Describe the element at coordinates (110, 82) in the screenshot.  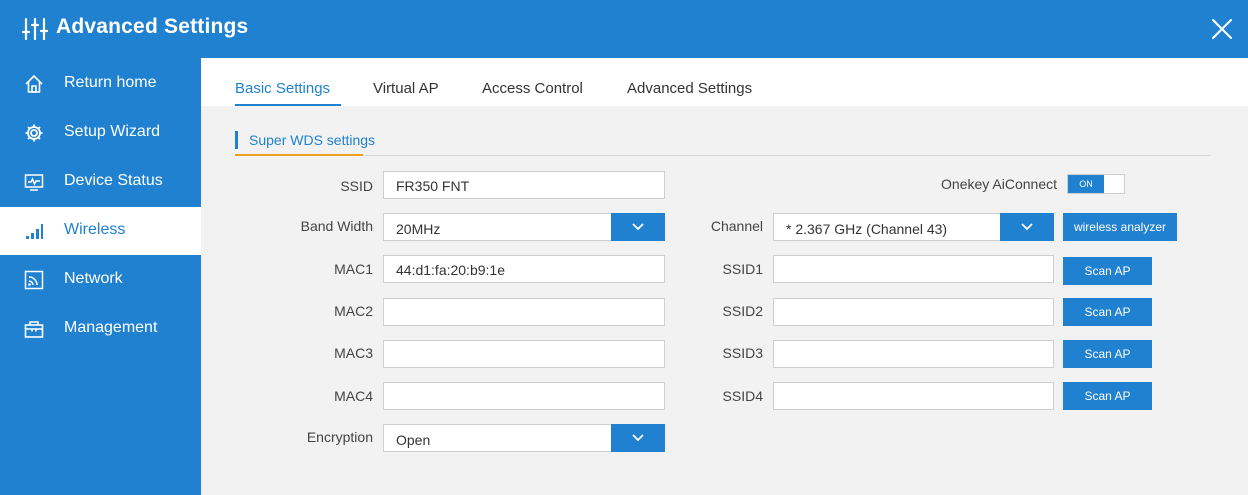
I see `sidebar-item-label: Return home` at that location.